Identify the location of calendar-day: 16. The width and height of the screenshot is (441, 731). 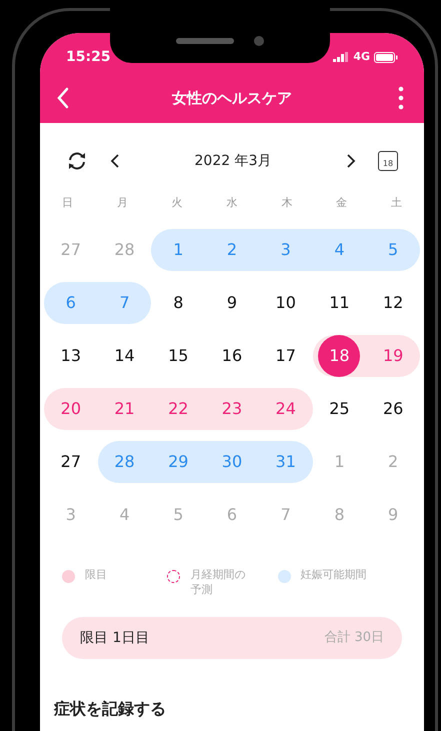
(231, 355).